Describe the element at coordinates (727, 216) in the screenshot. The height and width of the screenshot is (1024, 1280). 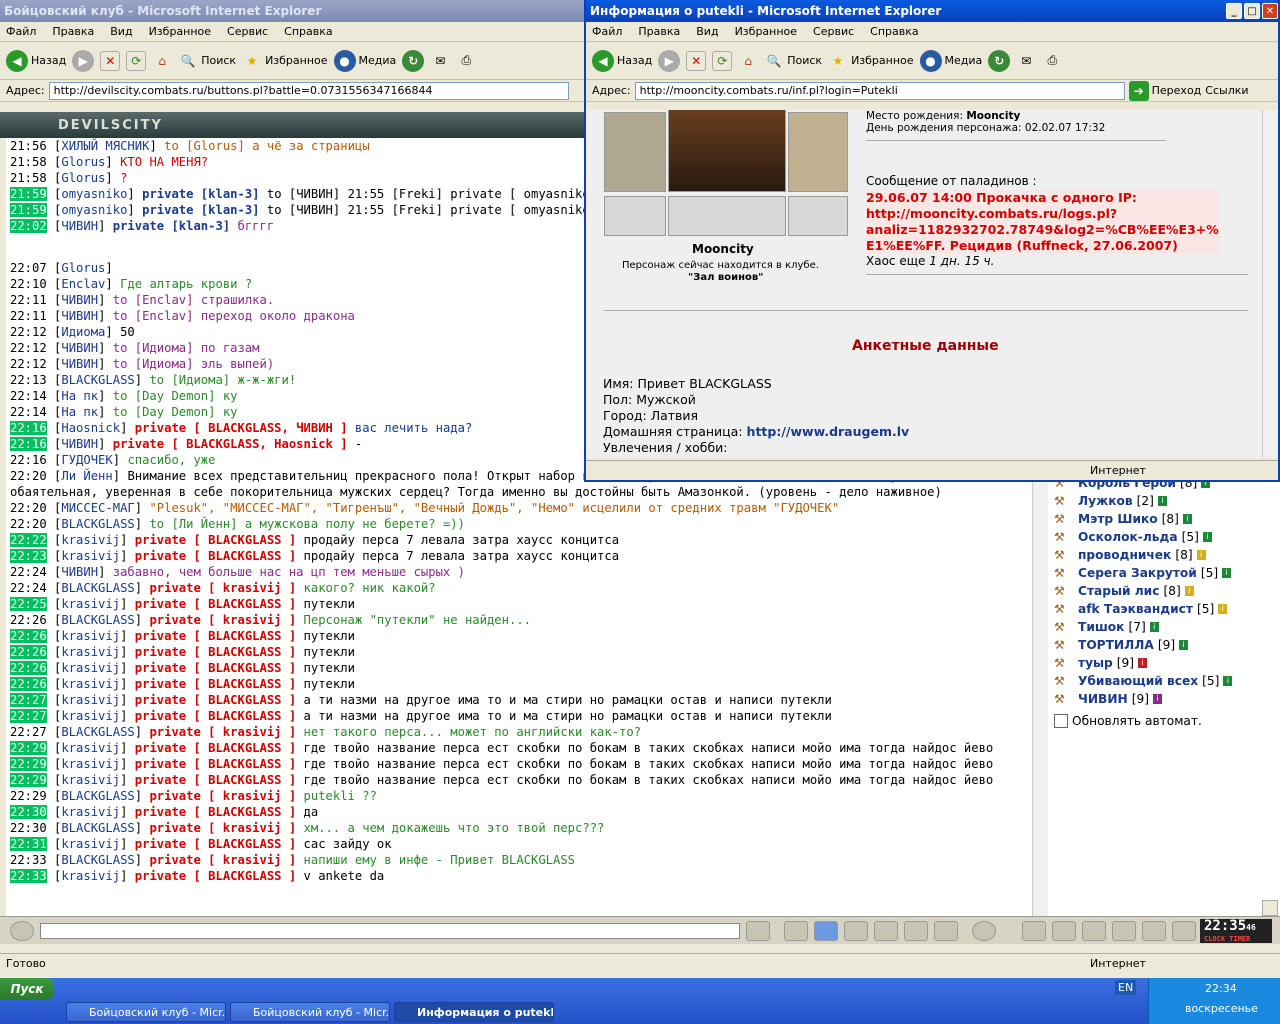
I see `emblem-slot` at that location.